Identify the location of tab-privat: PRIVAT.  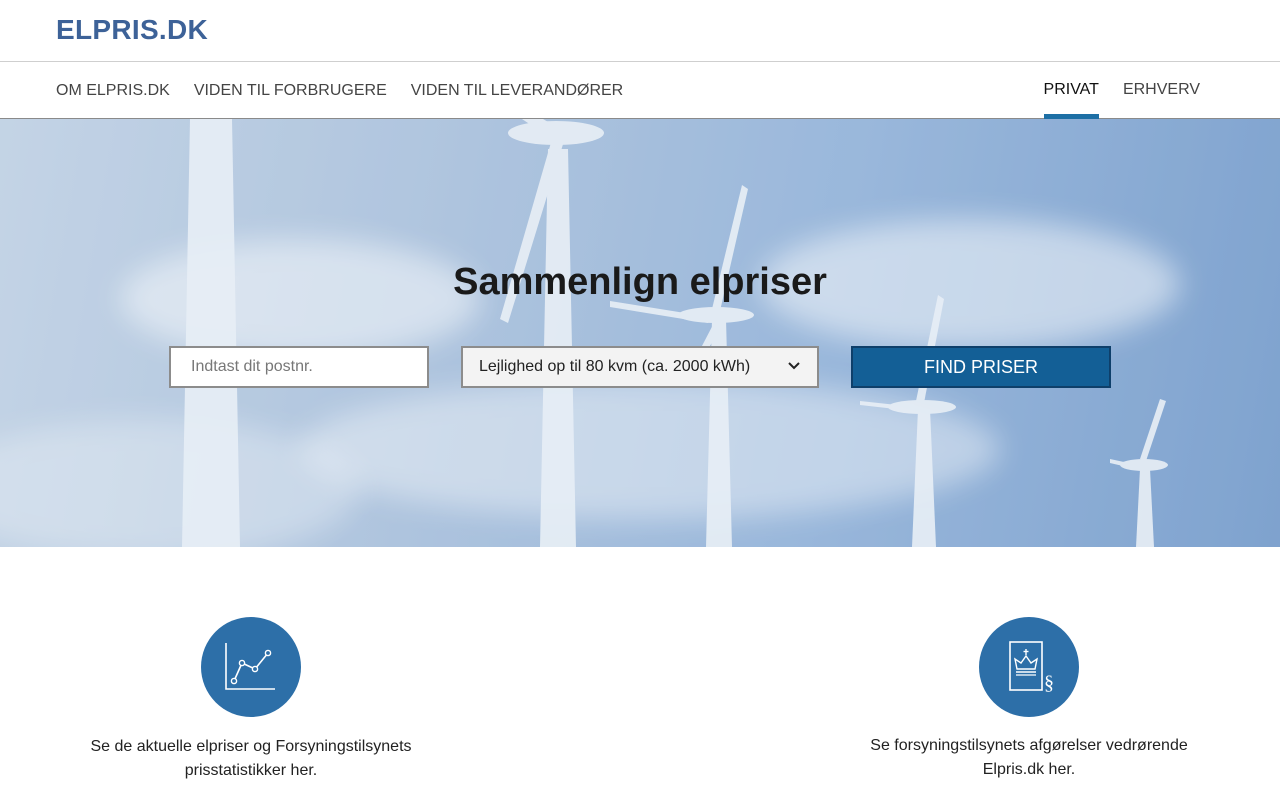
(1071, 91).